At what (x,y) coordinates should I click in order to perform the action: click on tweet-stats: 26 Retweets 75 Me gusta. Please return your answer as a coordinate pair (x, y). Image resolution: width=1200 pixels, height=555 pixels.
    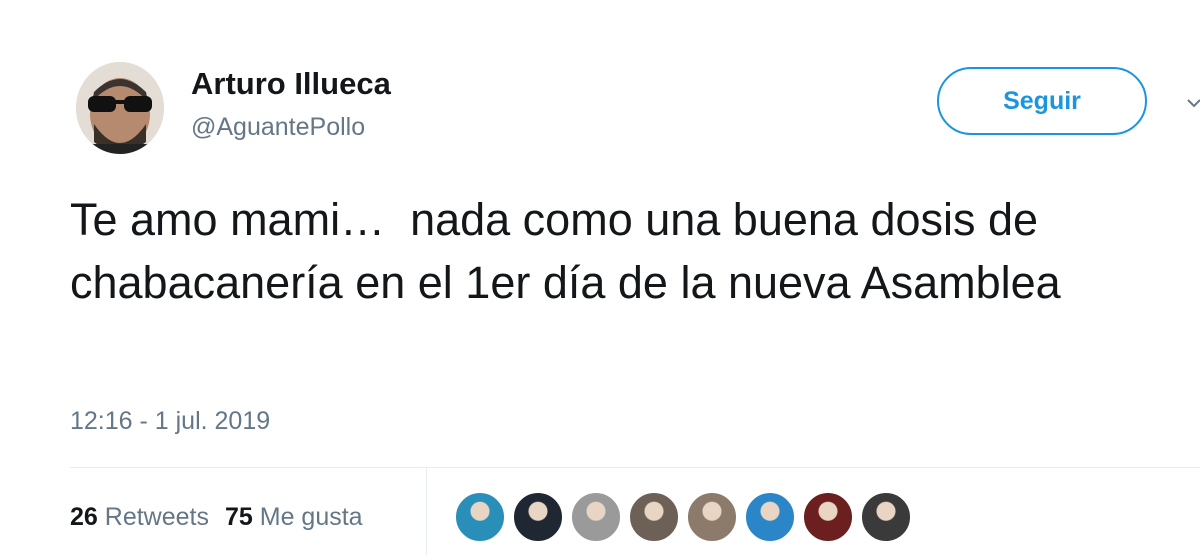
    Looking at the image, I should click on (224, 517).